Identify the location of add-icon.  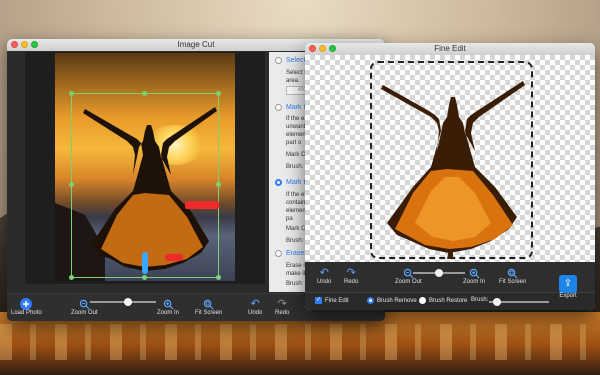
(26, 304).